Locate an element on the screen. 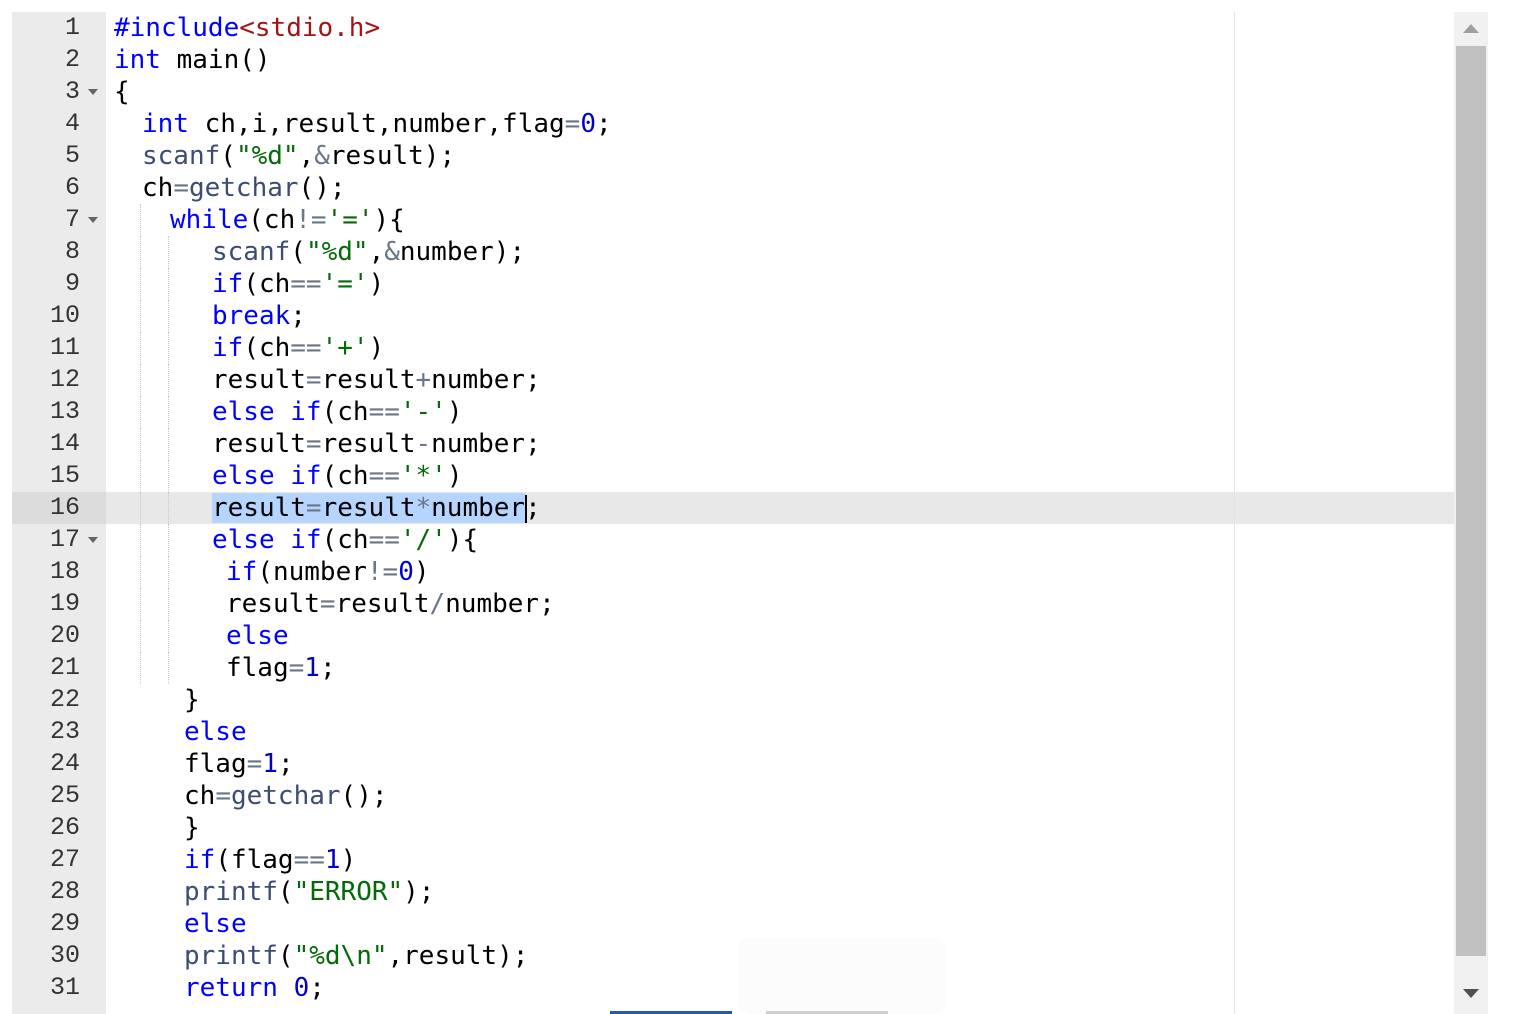 This screenshot has height=1014, width=1529. code-text: if(ch=='=') is located at coordinates (298, 284).